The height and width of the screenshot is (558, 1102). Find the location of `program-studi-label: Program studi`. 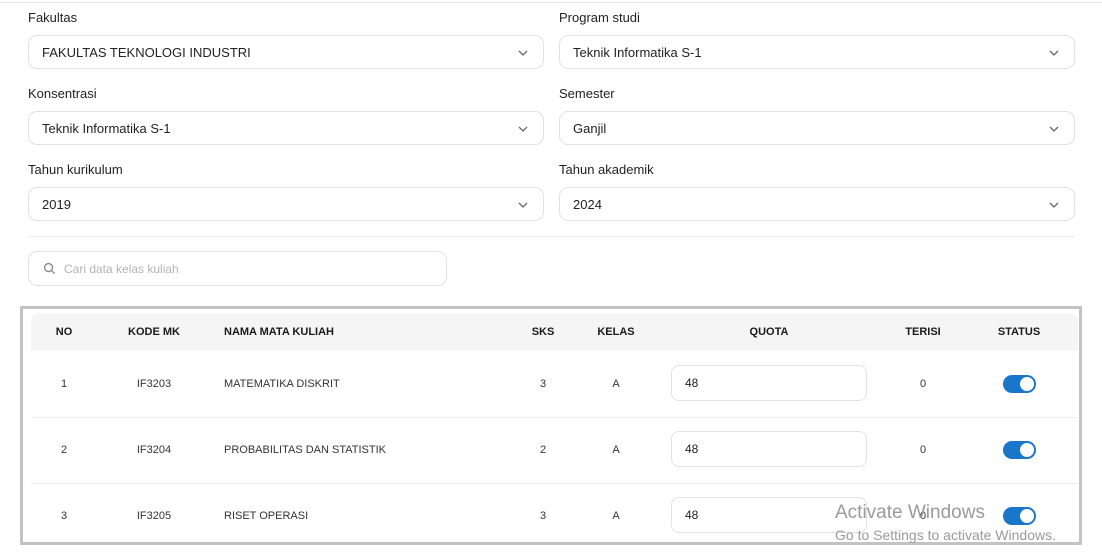

program-studi-label: Program studi is located at coordinates (599, 17).